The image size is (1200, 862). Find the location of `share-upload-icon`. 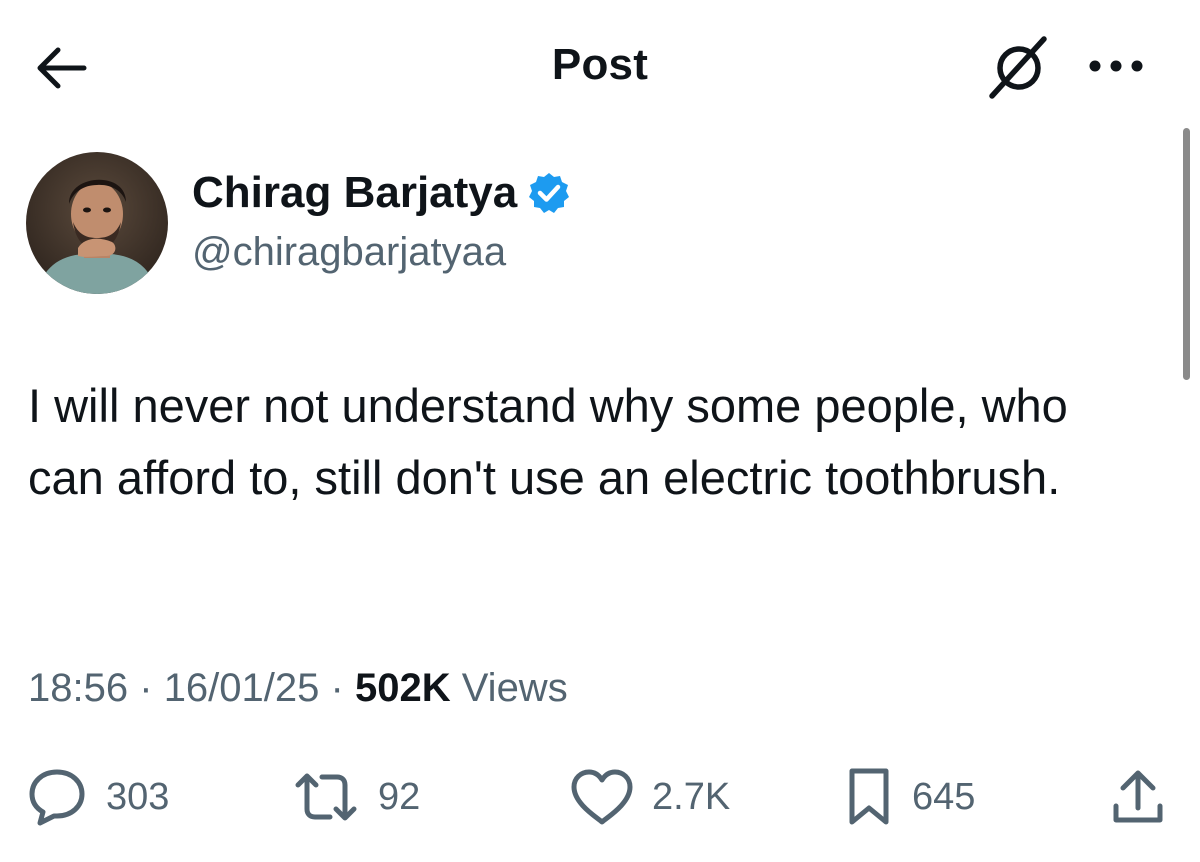

share-upload-icon is located at coordinates (1138, 796).